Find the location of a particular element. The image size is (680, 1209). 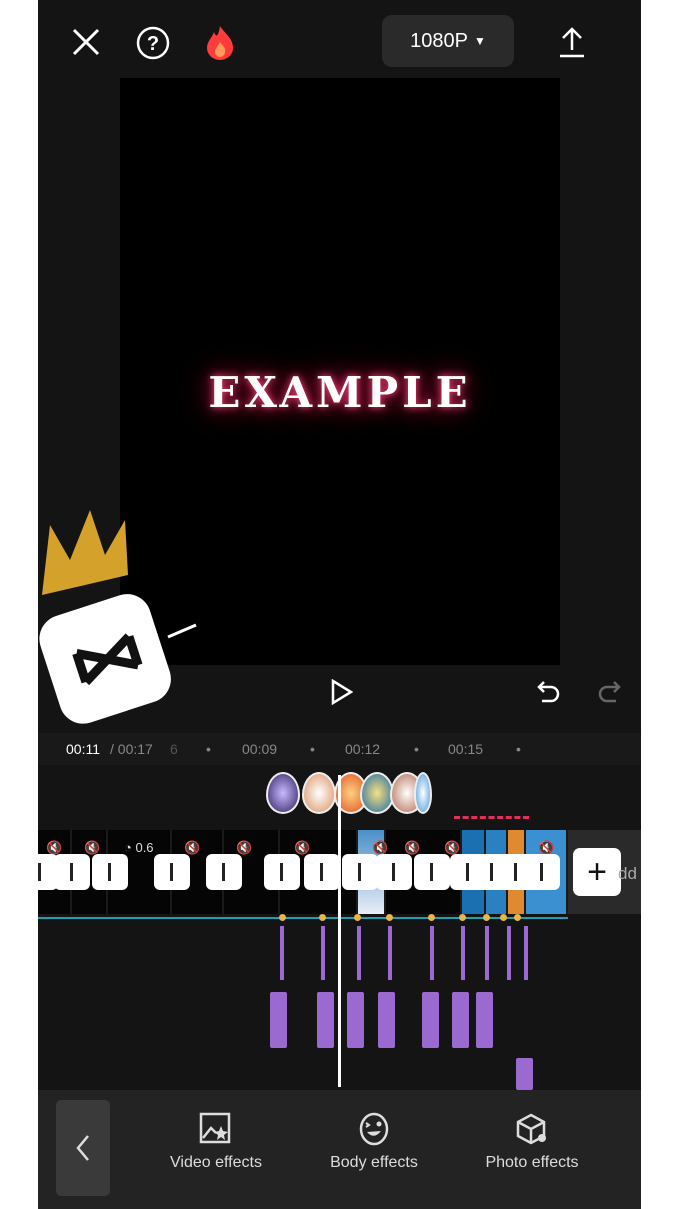

ruler-tick: 00:09 is located at coordinates (260, 749).